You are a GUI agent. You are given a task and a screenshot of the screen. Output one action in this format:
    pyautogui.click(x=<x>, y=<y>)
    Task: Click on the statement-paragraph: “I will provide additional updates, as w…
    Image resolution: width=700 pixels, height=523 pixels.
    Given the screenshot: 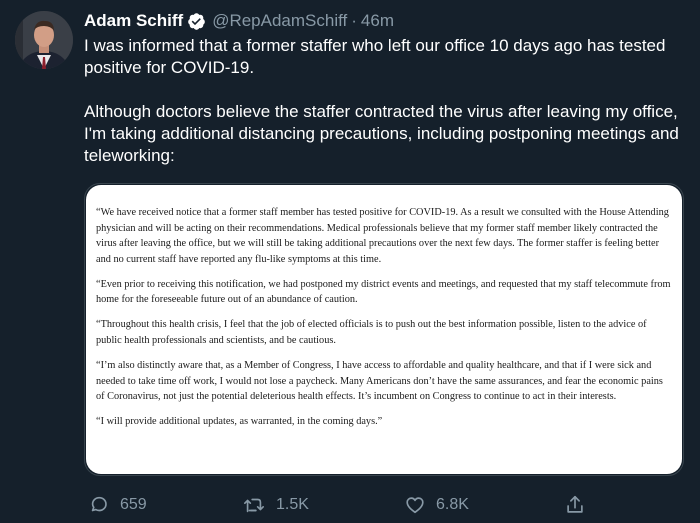 What is the action you would take?
    pyautogui.click(x=239, y=422)
    